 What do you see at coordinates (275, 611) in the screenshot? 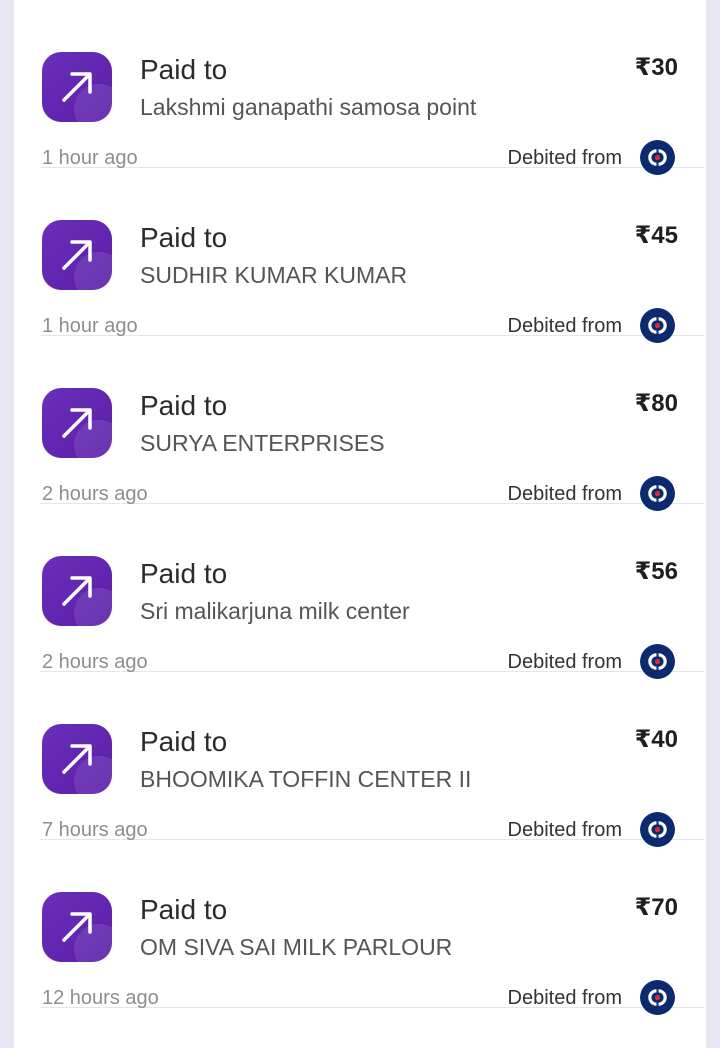
I see `payee-name: Sri malikarjuna milk center` at bounding box center [275, 611].